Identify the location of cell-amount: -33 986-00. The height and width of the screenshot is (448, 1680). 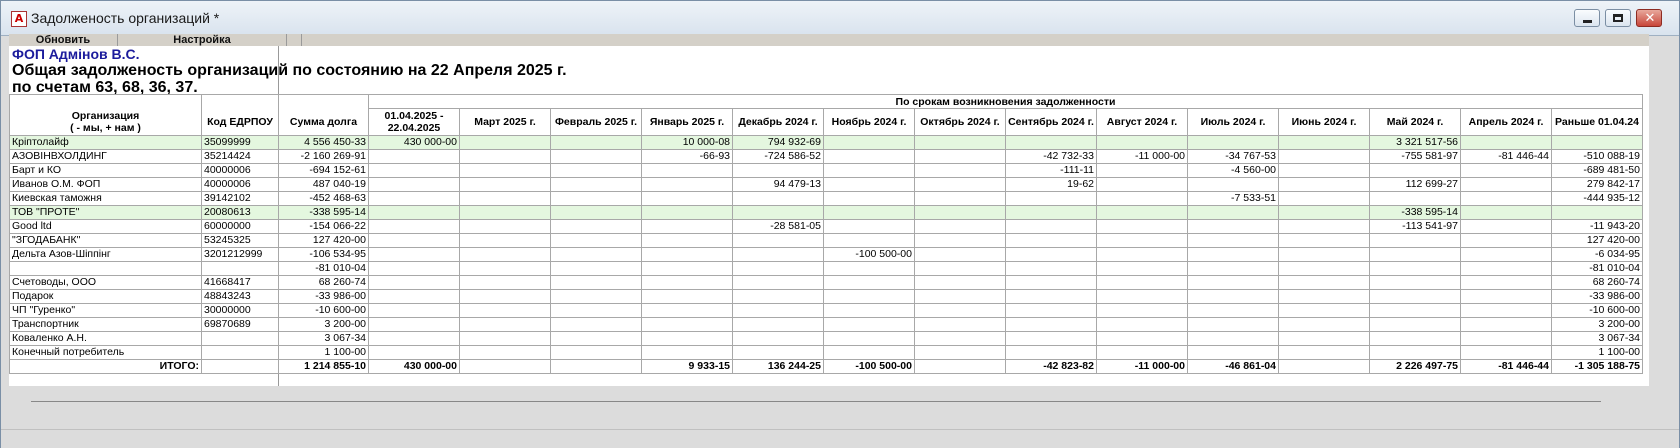
(1597, 296).